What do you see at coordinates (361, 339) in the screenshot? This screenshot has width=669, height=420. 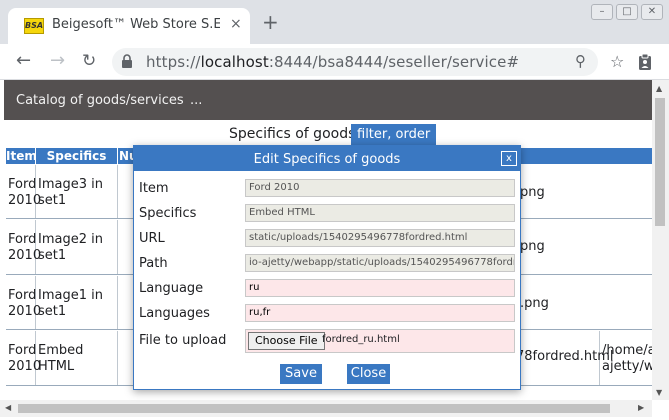 I see `chosen-file-name: fordred_ru.html` at bounding box center [361, 339].